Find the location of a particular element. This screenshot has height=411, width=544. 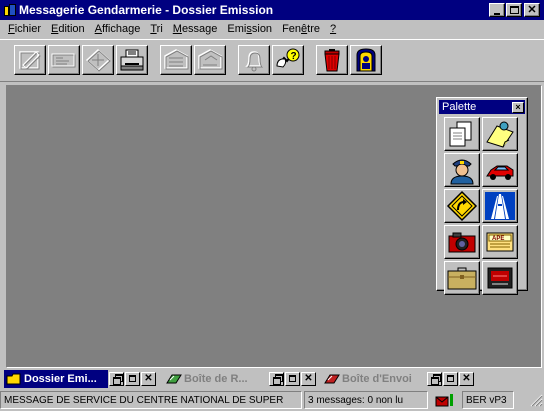

close-icon: × is located at coordinates (518, 107).